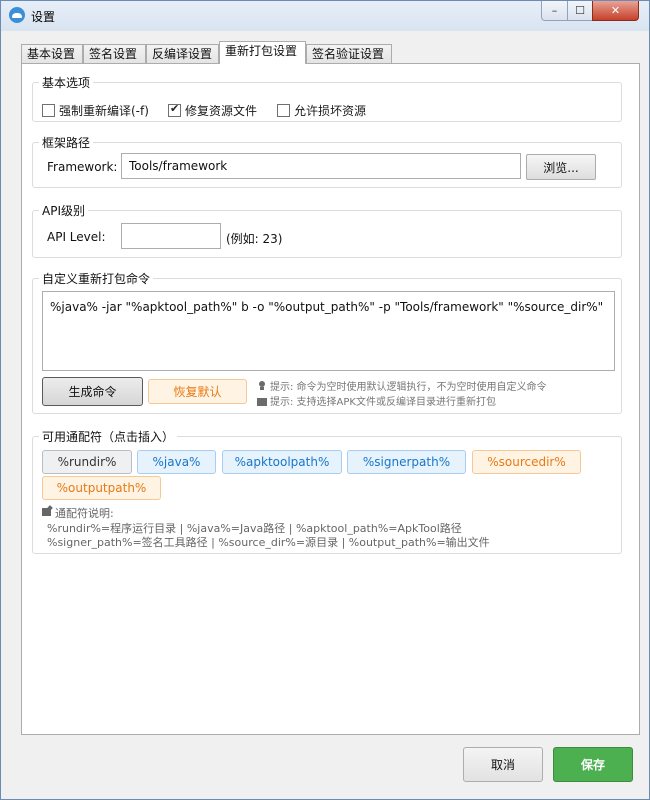 This screenshot has width=650, height=800. I want to click on fix-resources-label: 修复资源文件, so click(221, 111).